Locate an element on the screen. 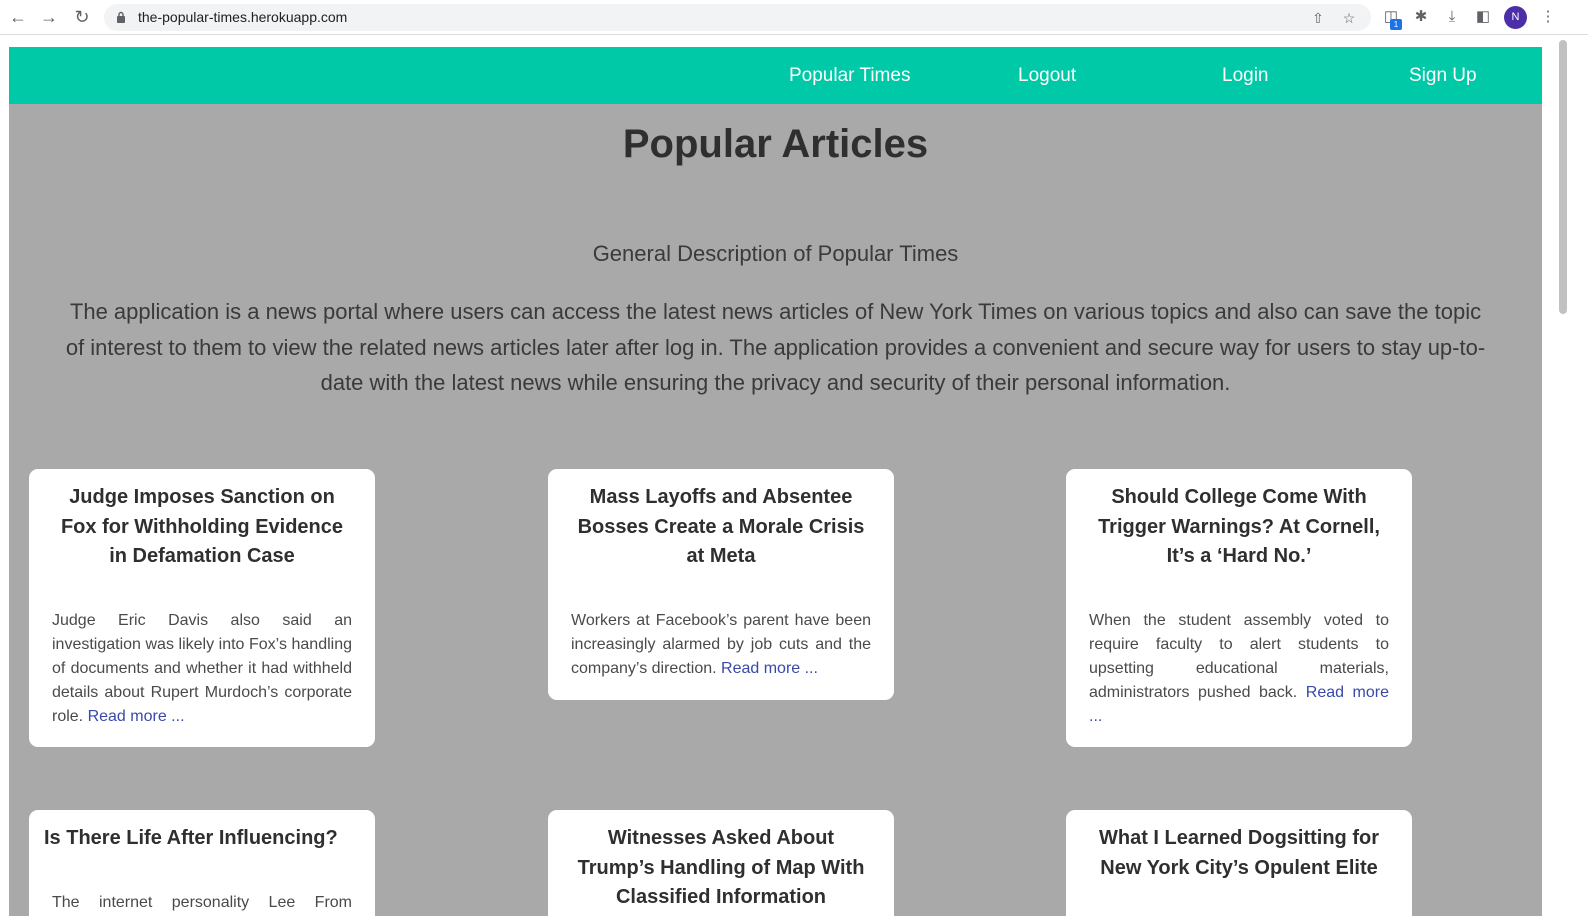 The width and height of the screenshot is (1588, 916). page-margin-right is located at coordinates (1548, 476).